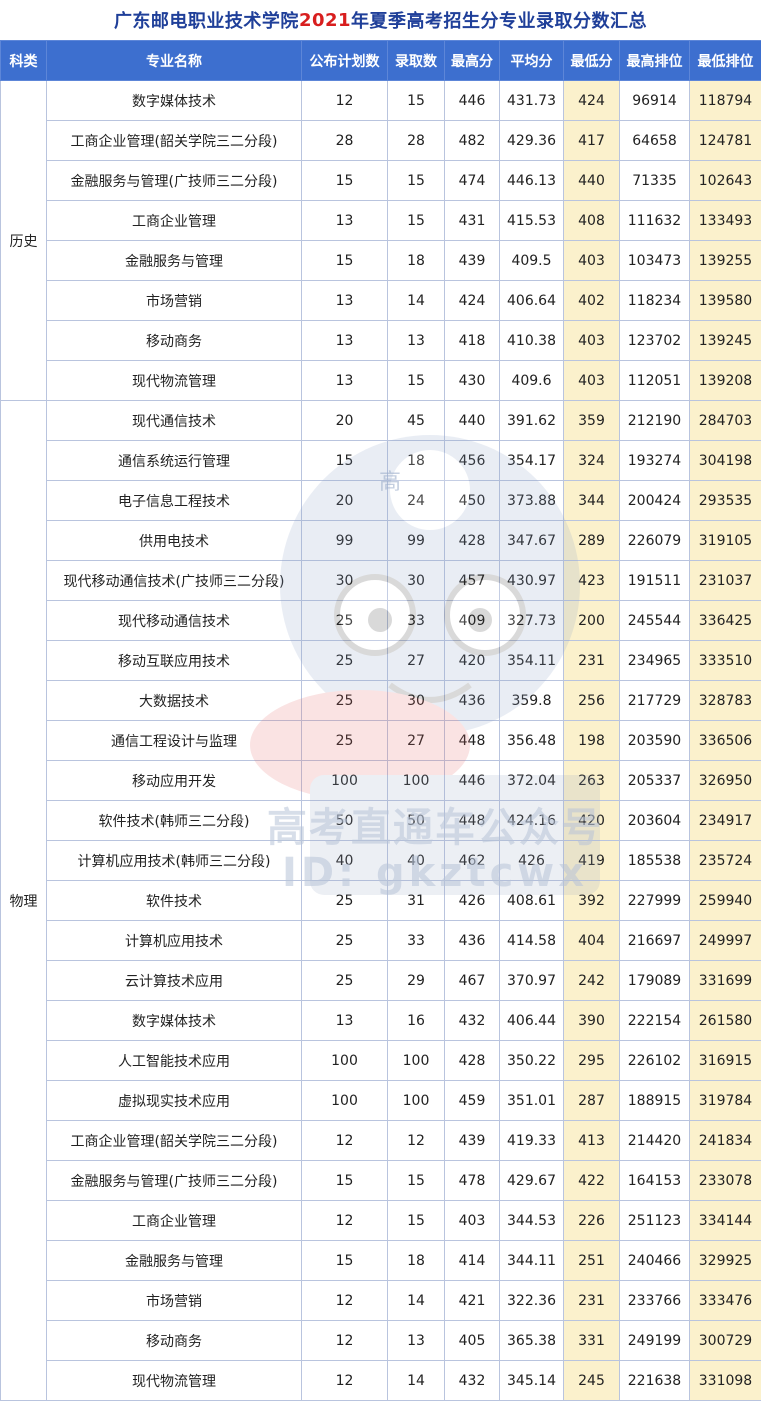 This screenshot has height=1401, width=761. Describe the element at coordinates (591, 700) in the screenshot. I see `min-score-cell: 256` at that location.